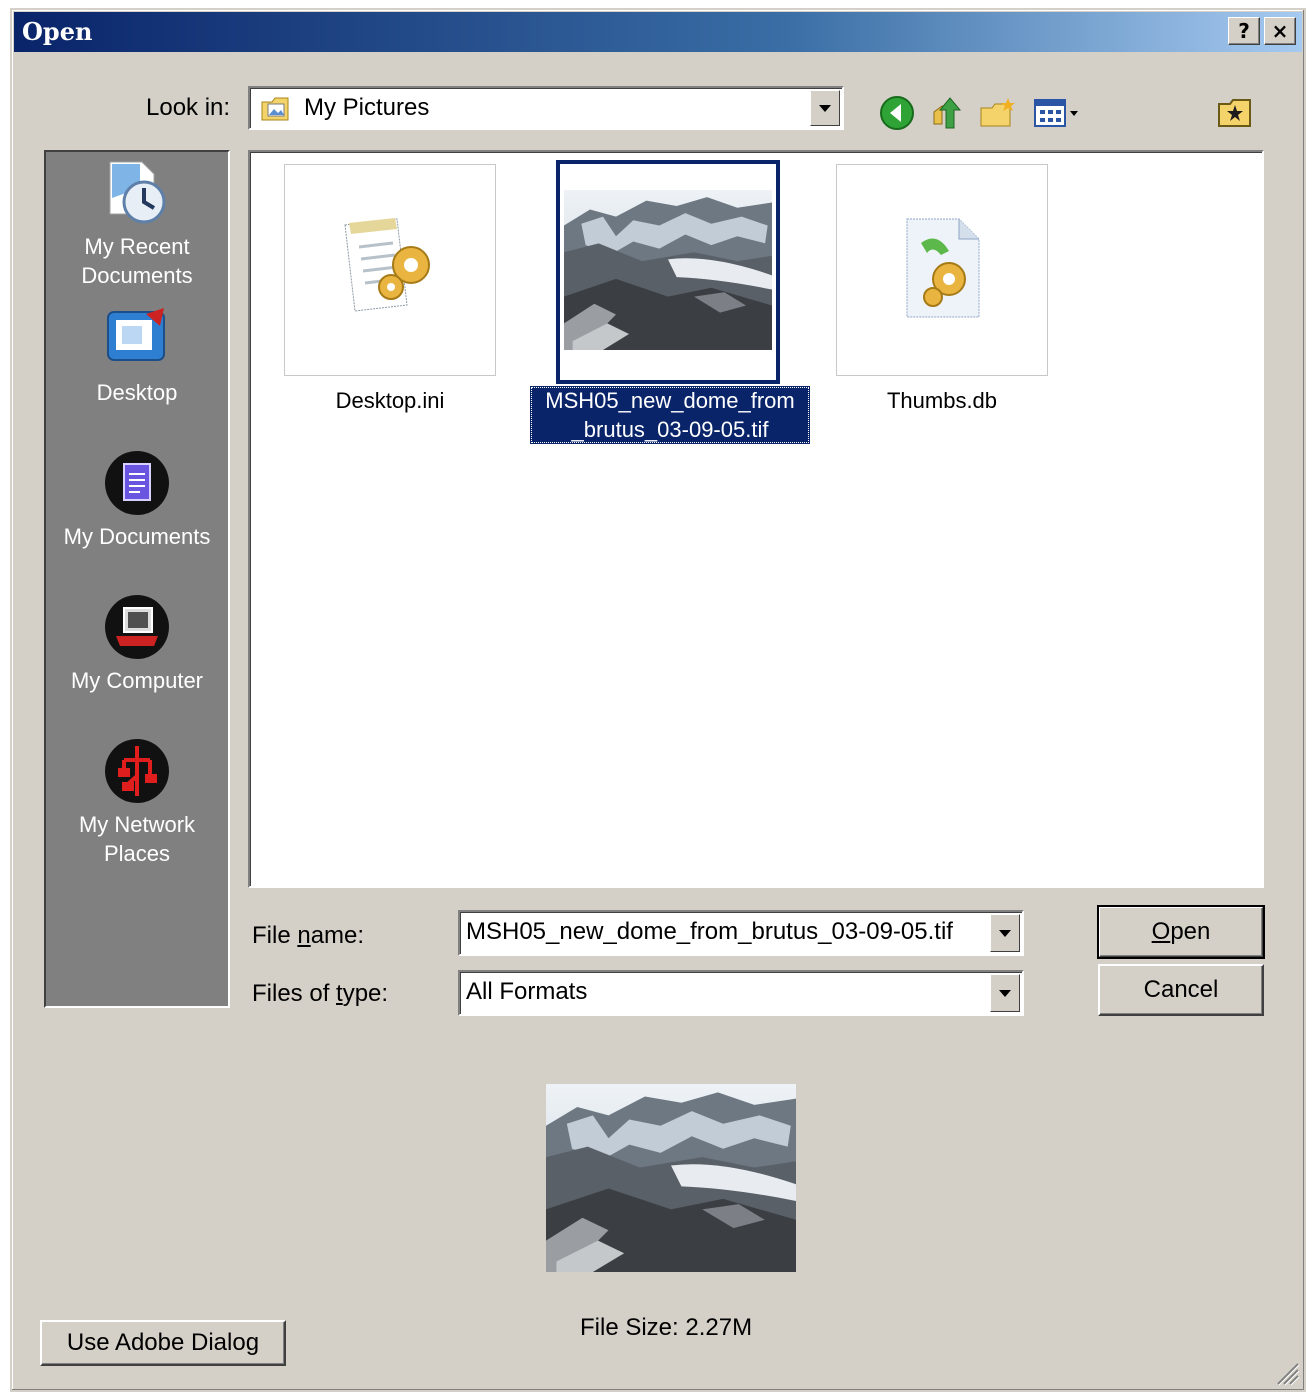 The image size is (1310, 1395). Describe the element at coordinates (137, 192) in the screenshot. I see `recent-documents-icon` at that location.